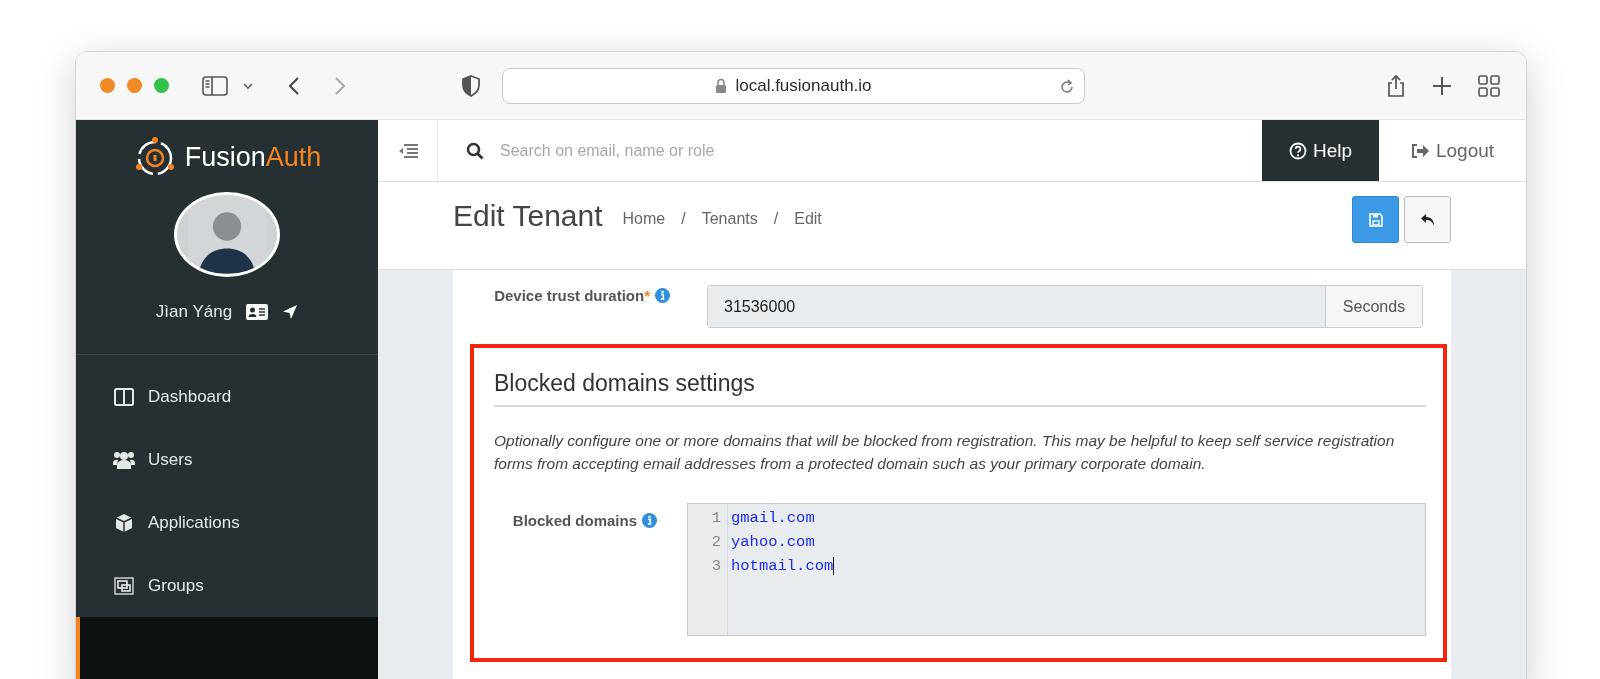  Describe the element at coordinates (124, 585) in the screenshot. I see `group-objects-icon` at that location.